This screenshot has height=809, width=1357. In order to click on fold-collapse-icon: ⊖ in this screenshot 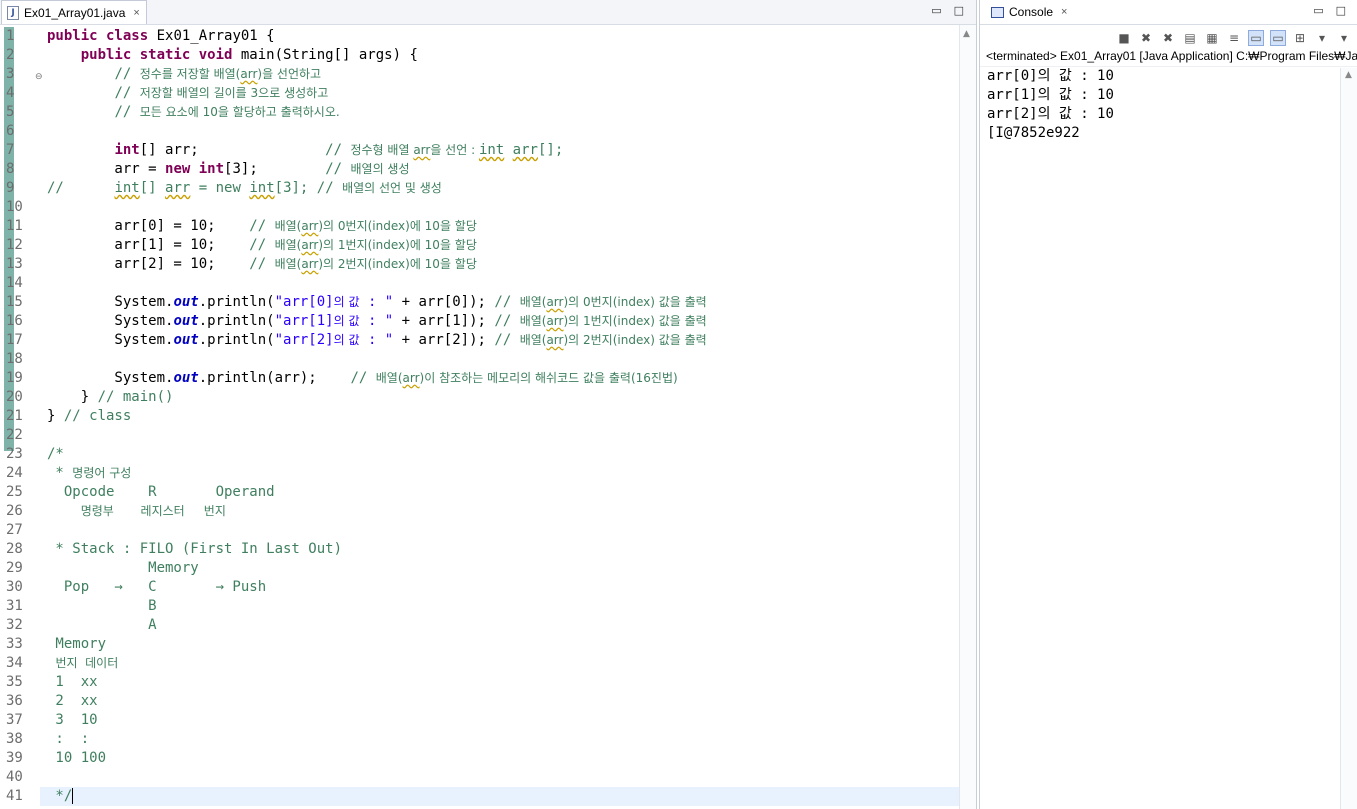, I will do `click(39, 77)`.